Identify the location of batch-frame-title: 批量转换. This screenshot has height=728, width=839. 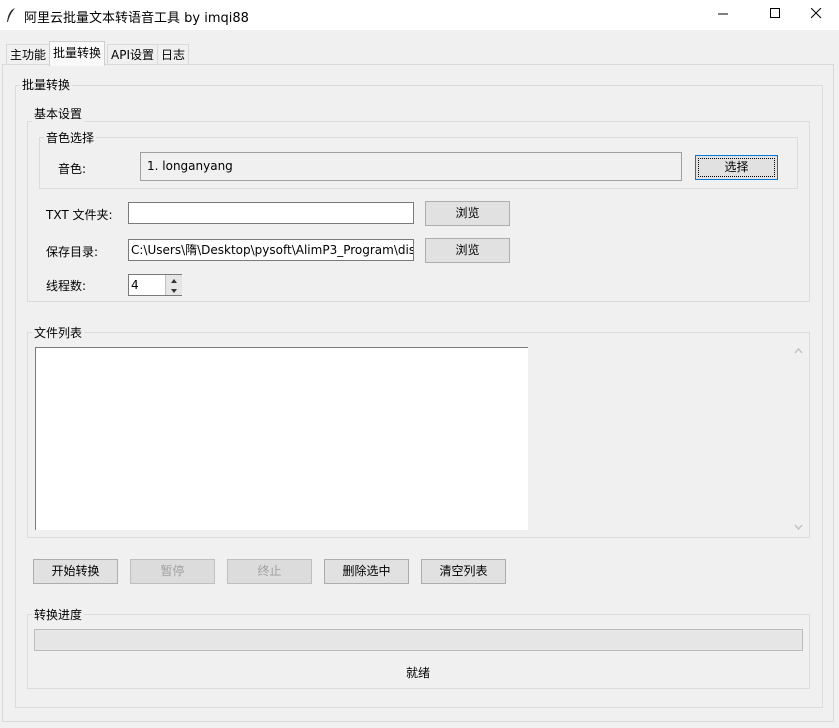
(46, 84).